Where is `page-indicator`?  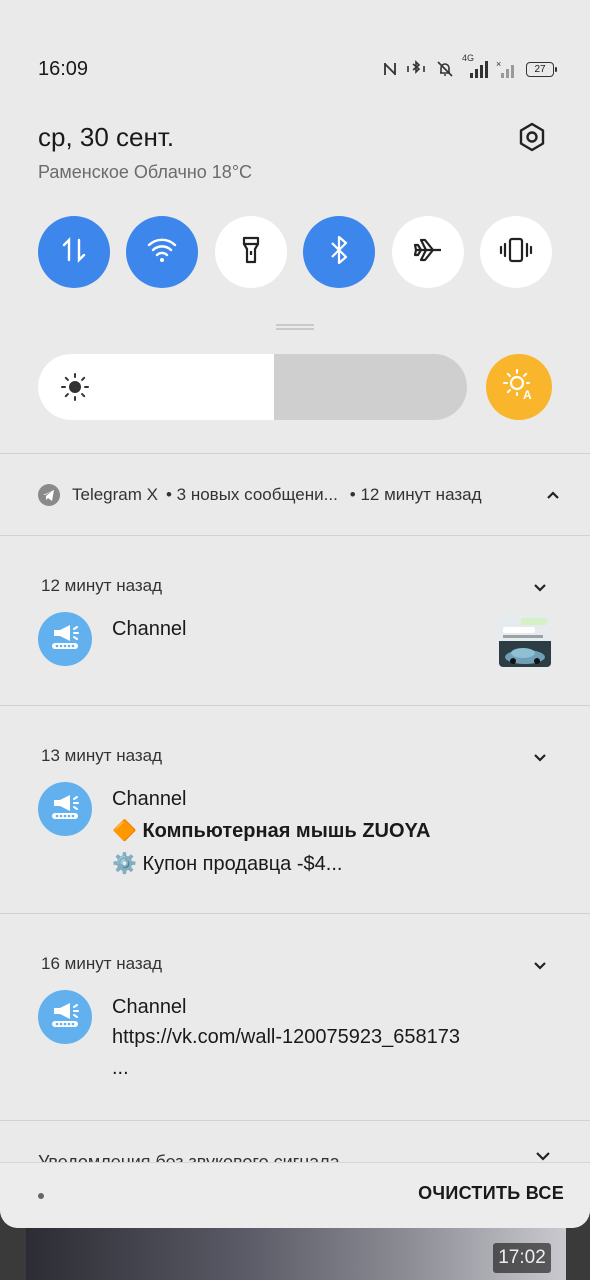 page-indicator is located at coordinates (41, 1196).